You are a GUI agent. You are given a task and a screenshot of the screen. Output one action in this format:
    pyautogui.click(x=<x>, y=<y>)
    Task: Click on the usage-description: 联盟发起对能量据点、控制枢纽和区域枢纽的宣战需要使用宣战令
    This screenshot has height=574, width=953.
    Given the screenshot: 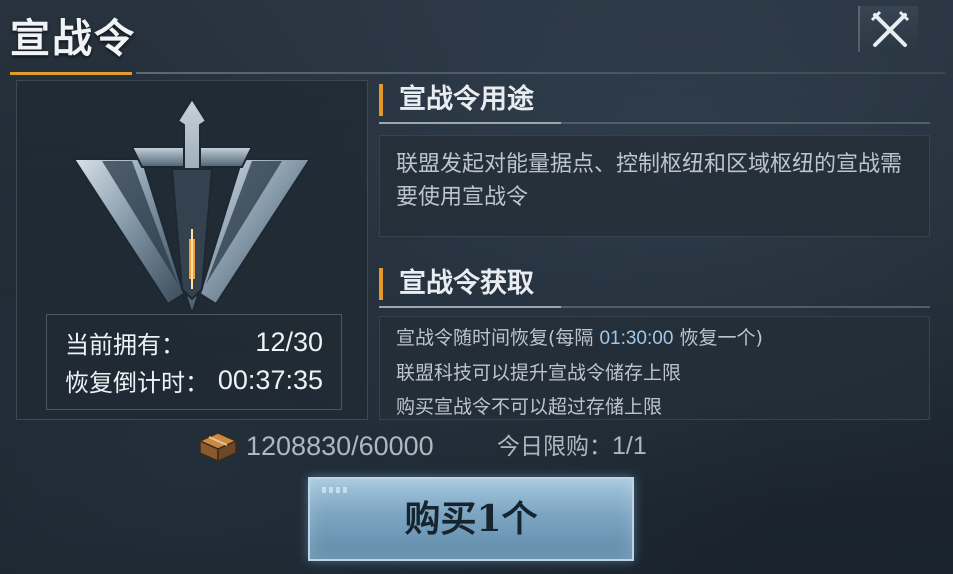 What is the action you would take?
    pyautogui.click(x=654, y=186)
    